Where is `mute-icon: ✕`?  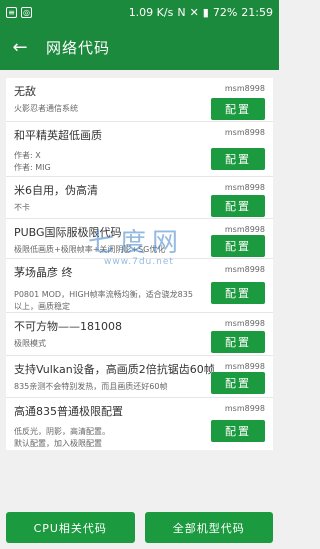 mute-icon: ✕ is located at coordinates (194, 12).